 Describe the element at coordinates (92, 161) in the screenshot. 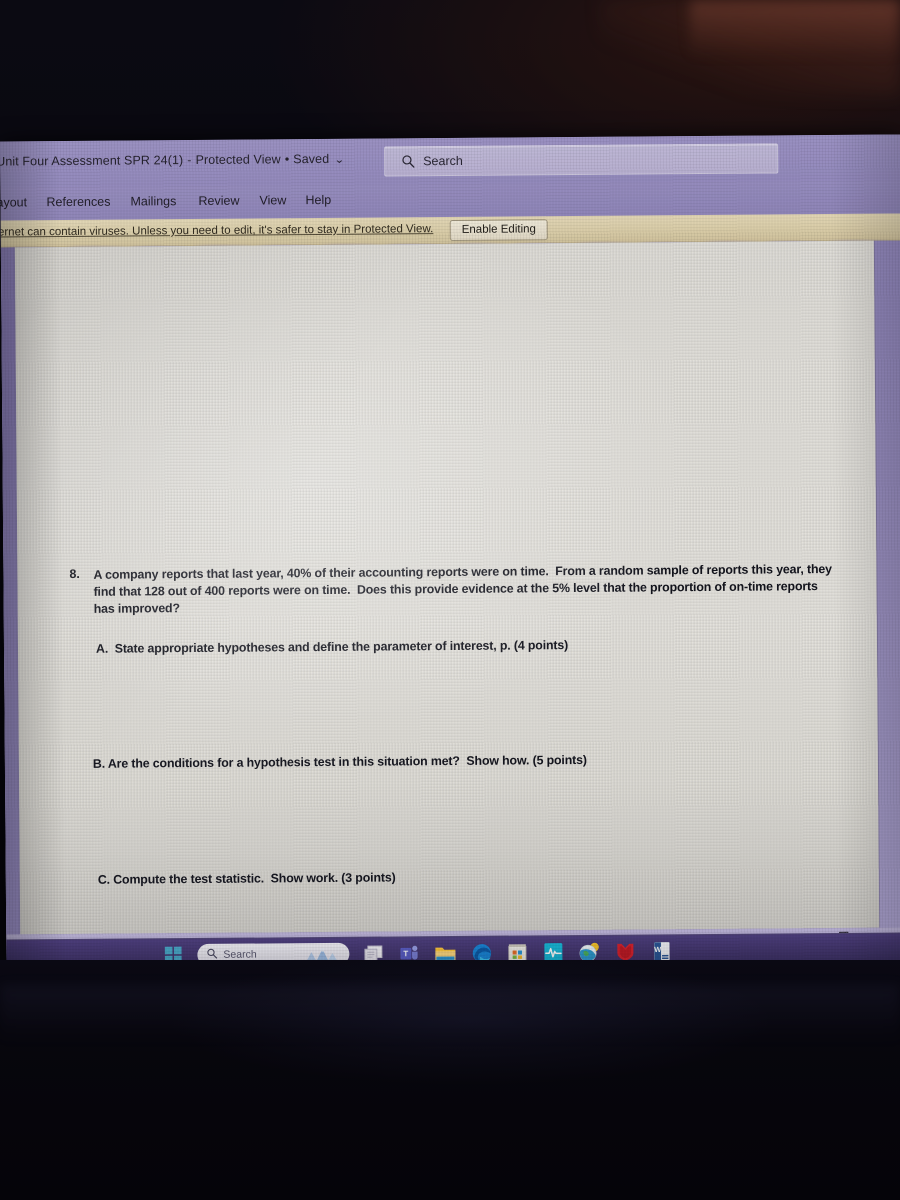

I see `document-title-name: Unit Four Assessment SPR 24(1)` at that location.